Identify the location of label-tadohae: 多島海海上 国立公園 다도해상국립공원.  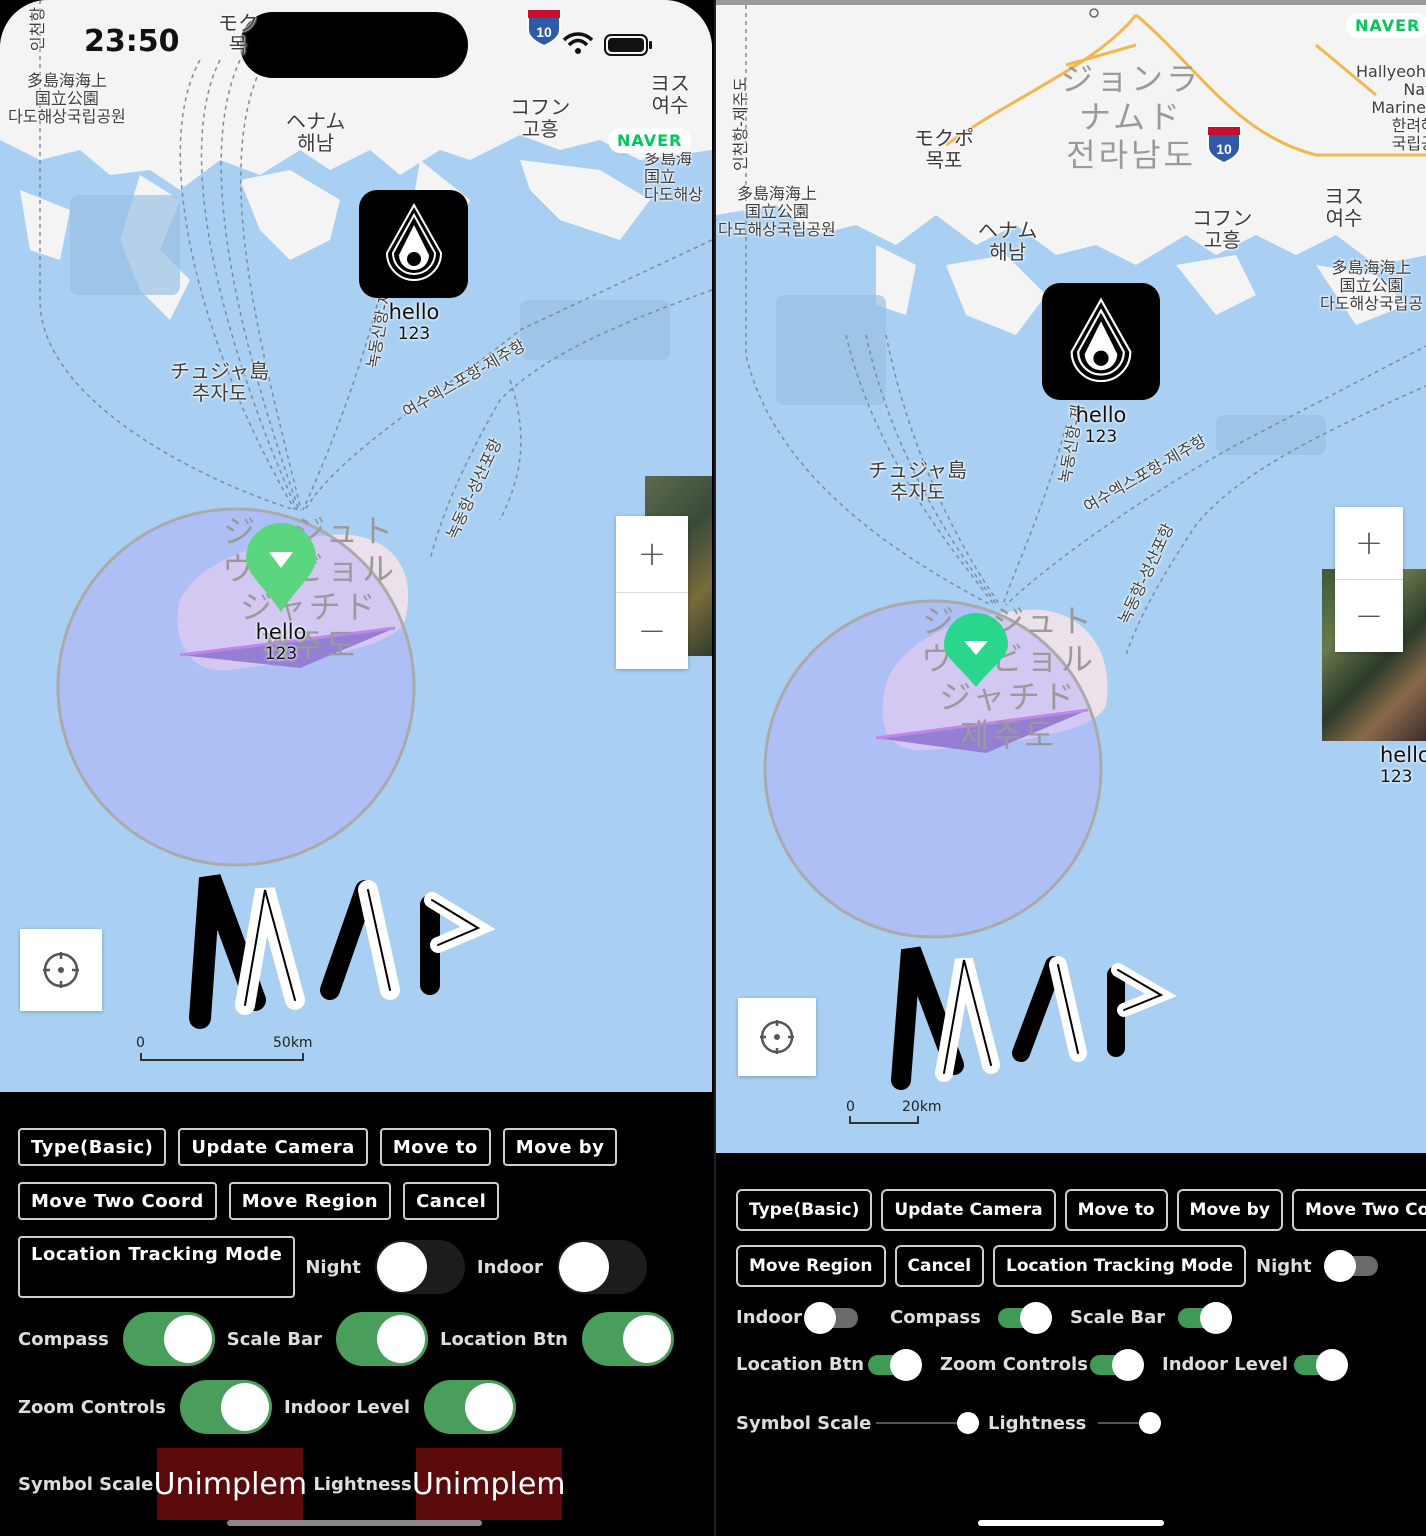
(67, 98).